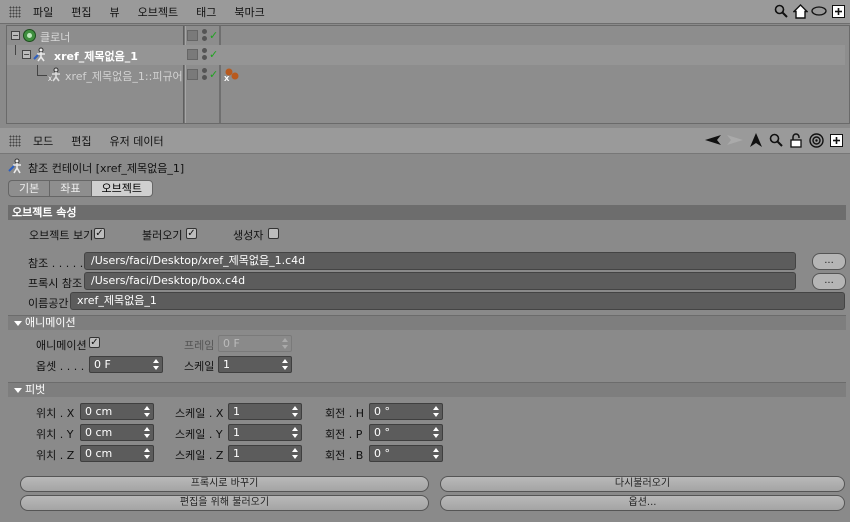 The height and width of the screenshot is (522, 850). Describe the element at coordinates (796, 140) in the screenshot. I see `lock-icon` at that location.